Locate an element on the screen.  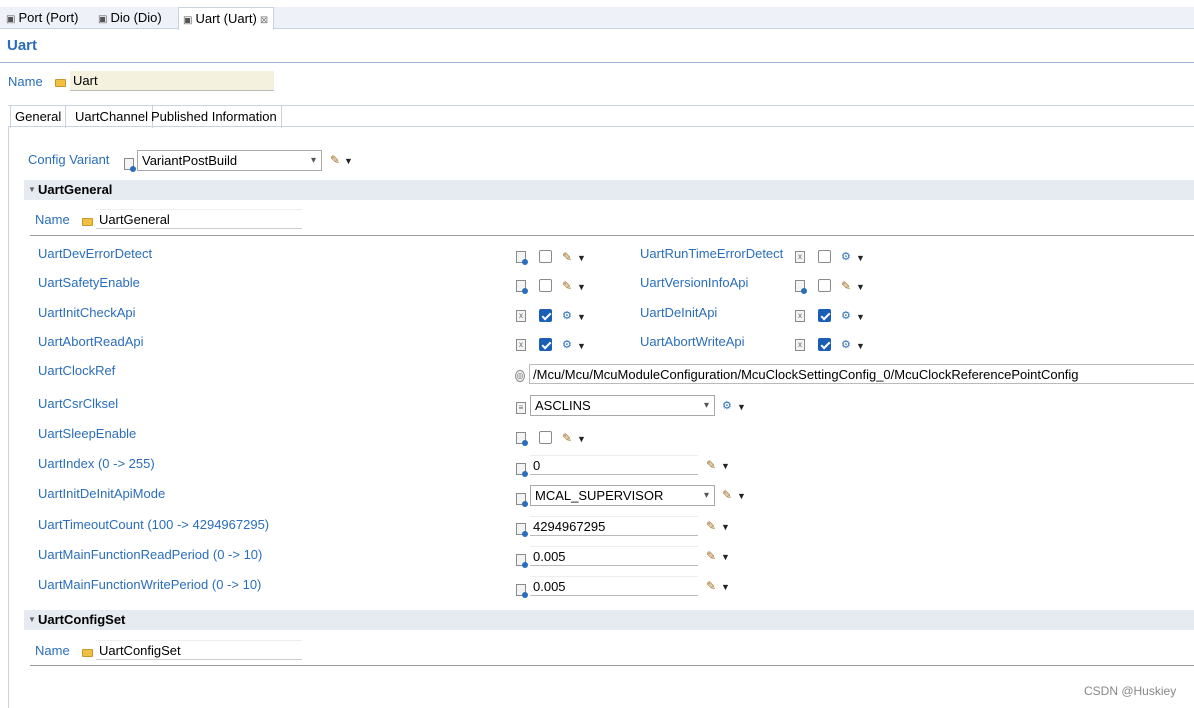
uart-abort-write-api-checkbox is located at coordinates (824, 344).